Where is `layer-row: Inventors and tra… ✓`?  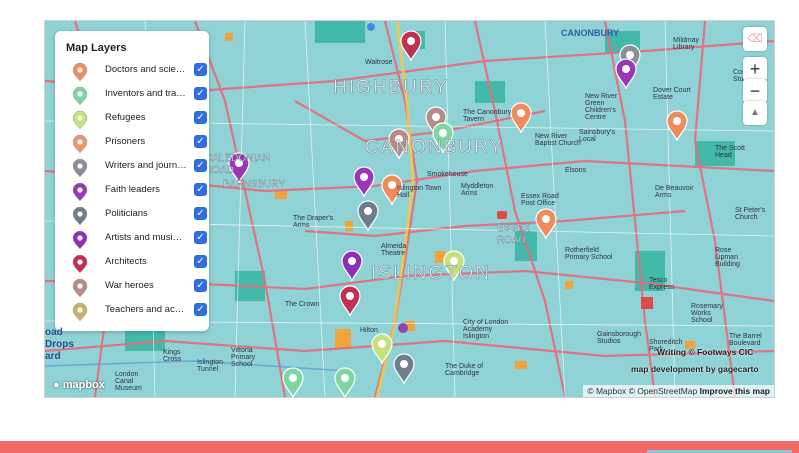 layer-row: Inventors and tra… ✓ is located at coordinates (136, 95).